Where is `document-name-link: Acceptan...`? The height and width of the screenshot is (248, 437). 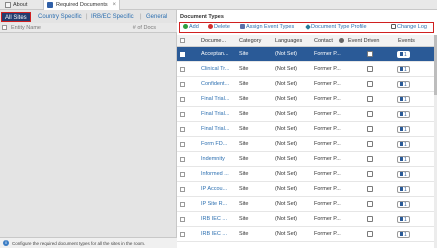 document-name-link: Acceptan... is located at coordinates (219, 54).